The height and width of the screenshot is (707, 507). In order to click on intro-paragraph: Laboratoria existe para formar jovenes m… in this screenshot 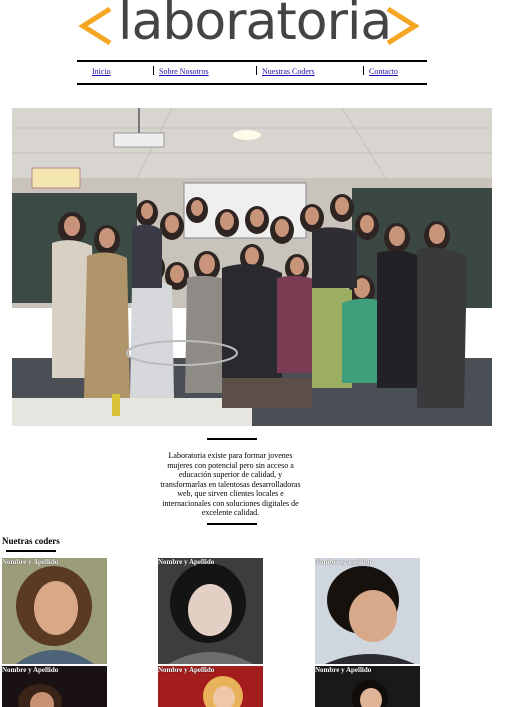, I will do `click(230, 484)`.